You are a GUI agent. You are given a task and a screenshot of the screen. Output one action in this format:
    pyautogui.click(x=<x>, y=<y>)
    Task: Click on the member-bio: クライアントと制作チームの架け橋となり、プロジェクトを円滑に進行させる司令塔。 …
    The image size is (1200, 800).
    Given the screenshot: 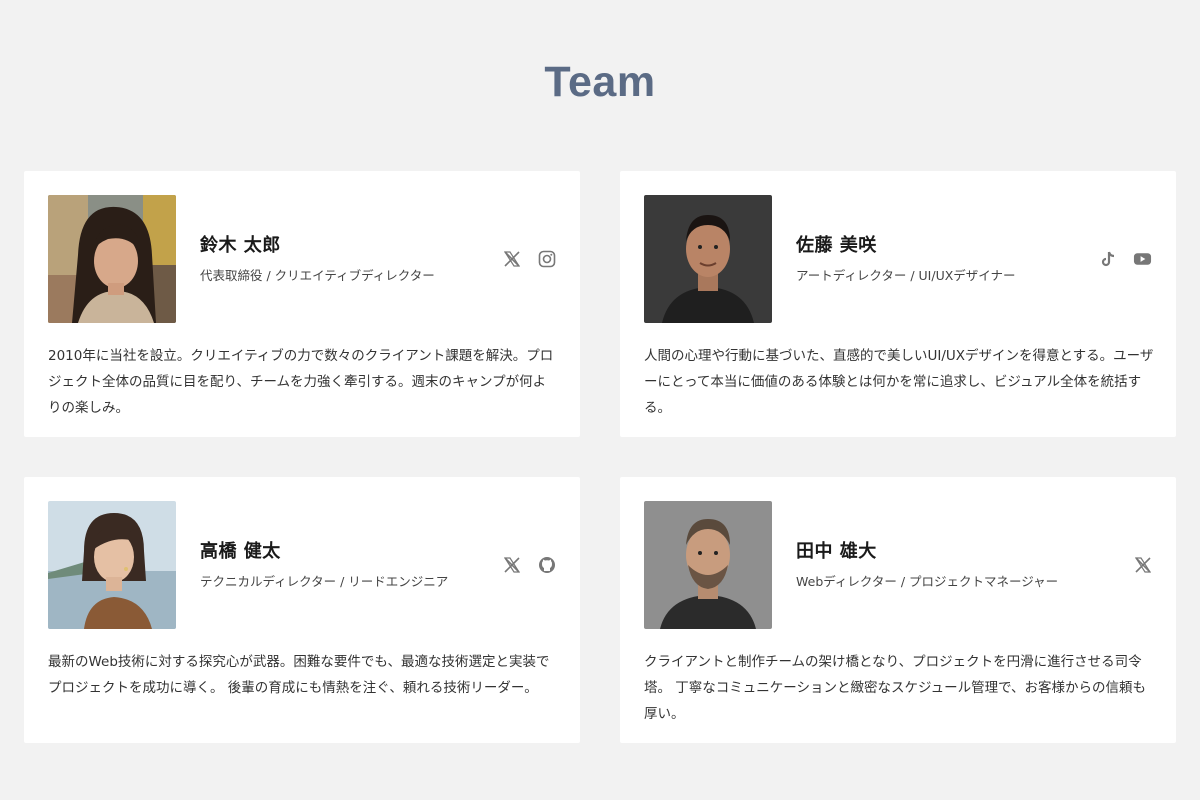 What is the action you would take?
    pyautogui.click(x=895, y=688)
    